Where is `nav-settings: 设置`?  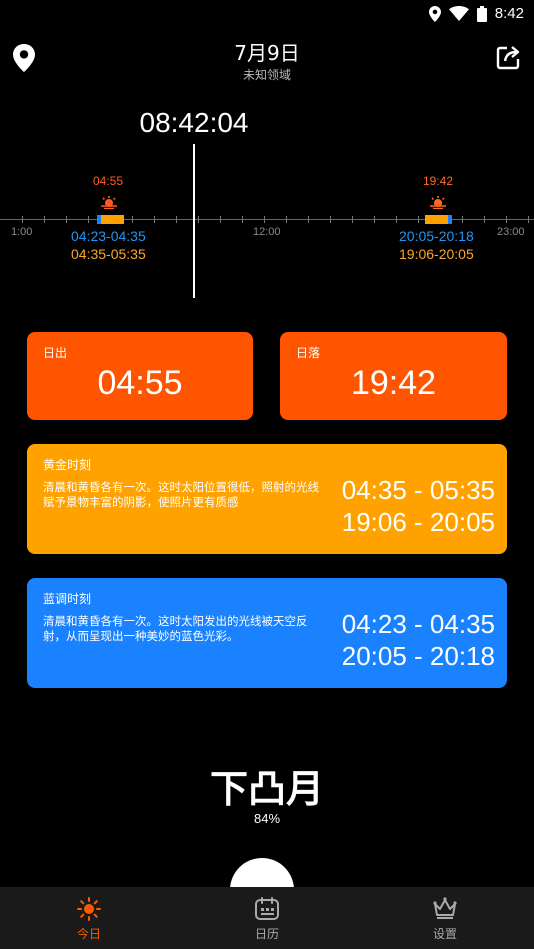
nav-settings: 设置 is located at coordinates (445, 918).